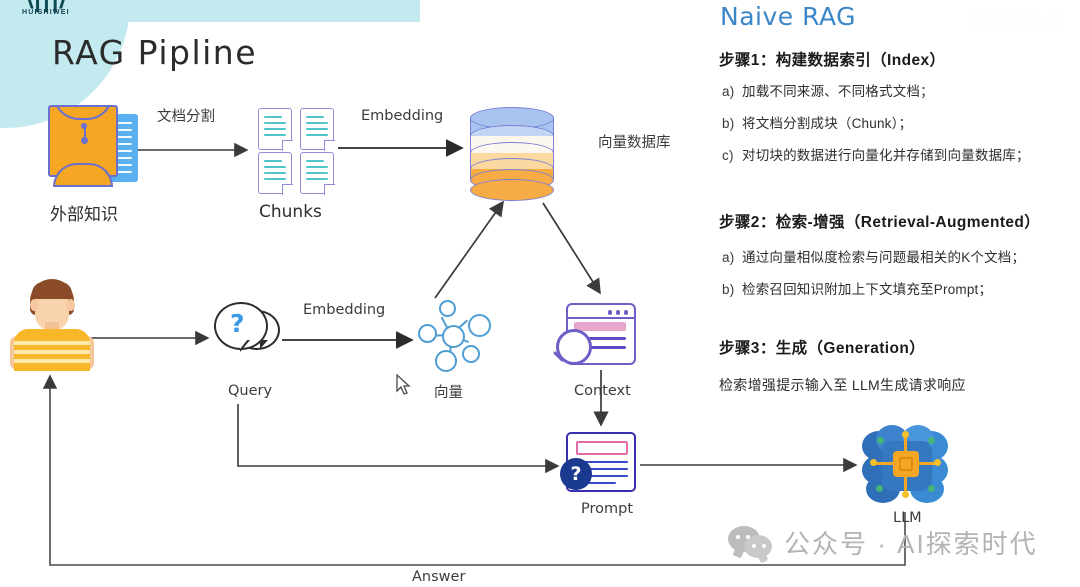  What do you see at coordinates (83, 173) in the screenshot?
I see `envelope-bottom-fold` at bounding box center [83, 173].